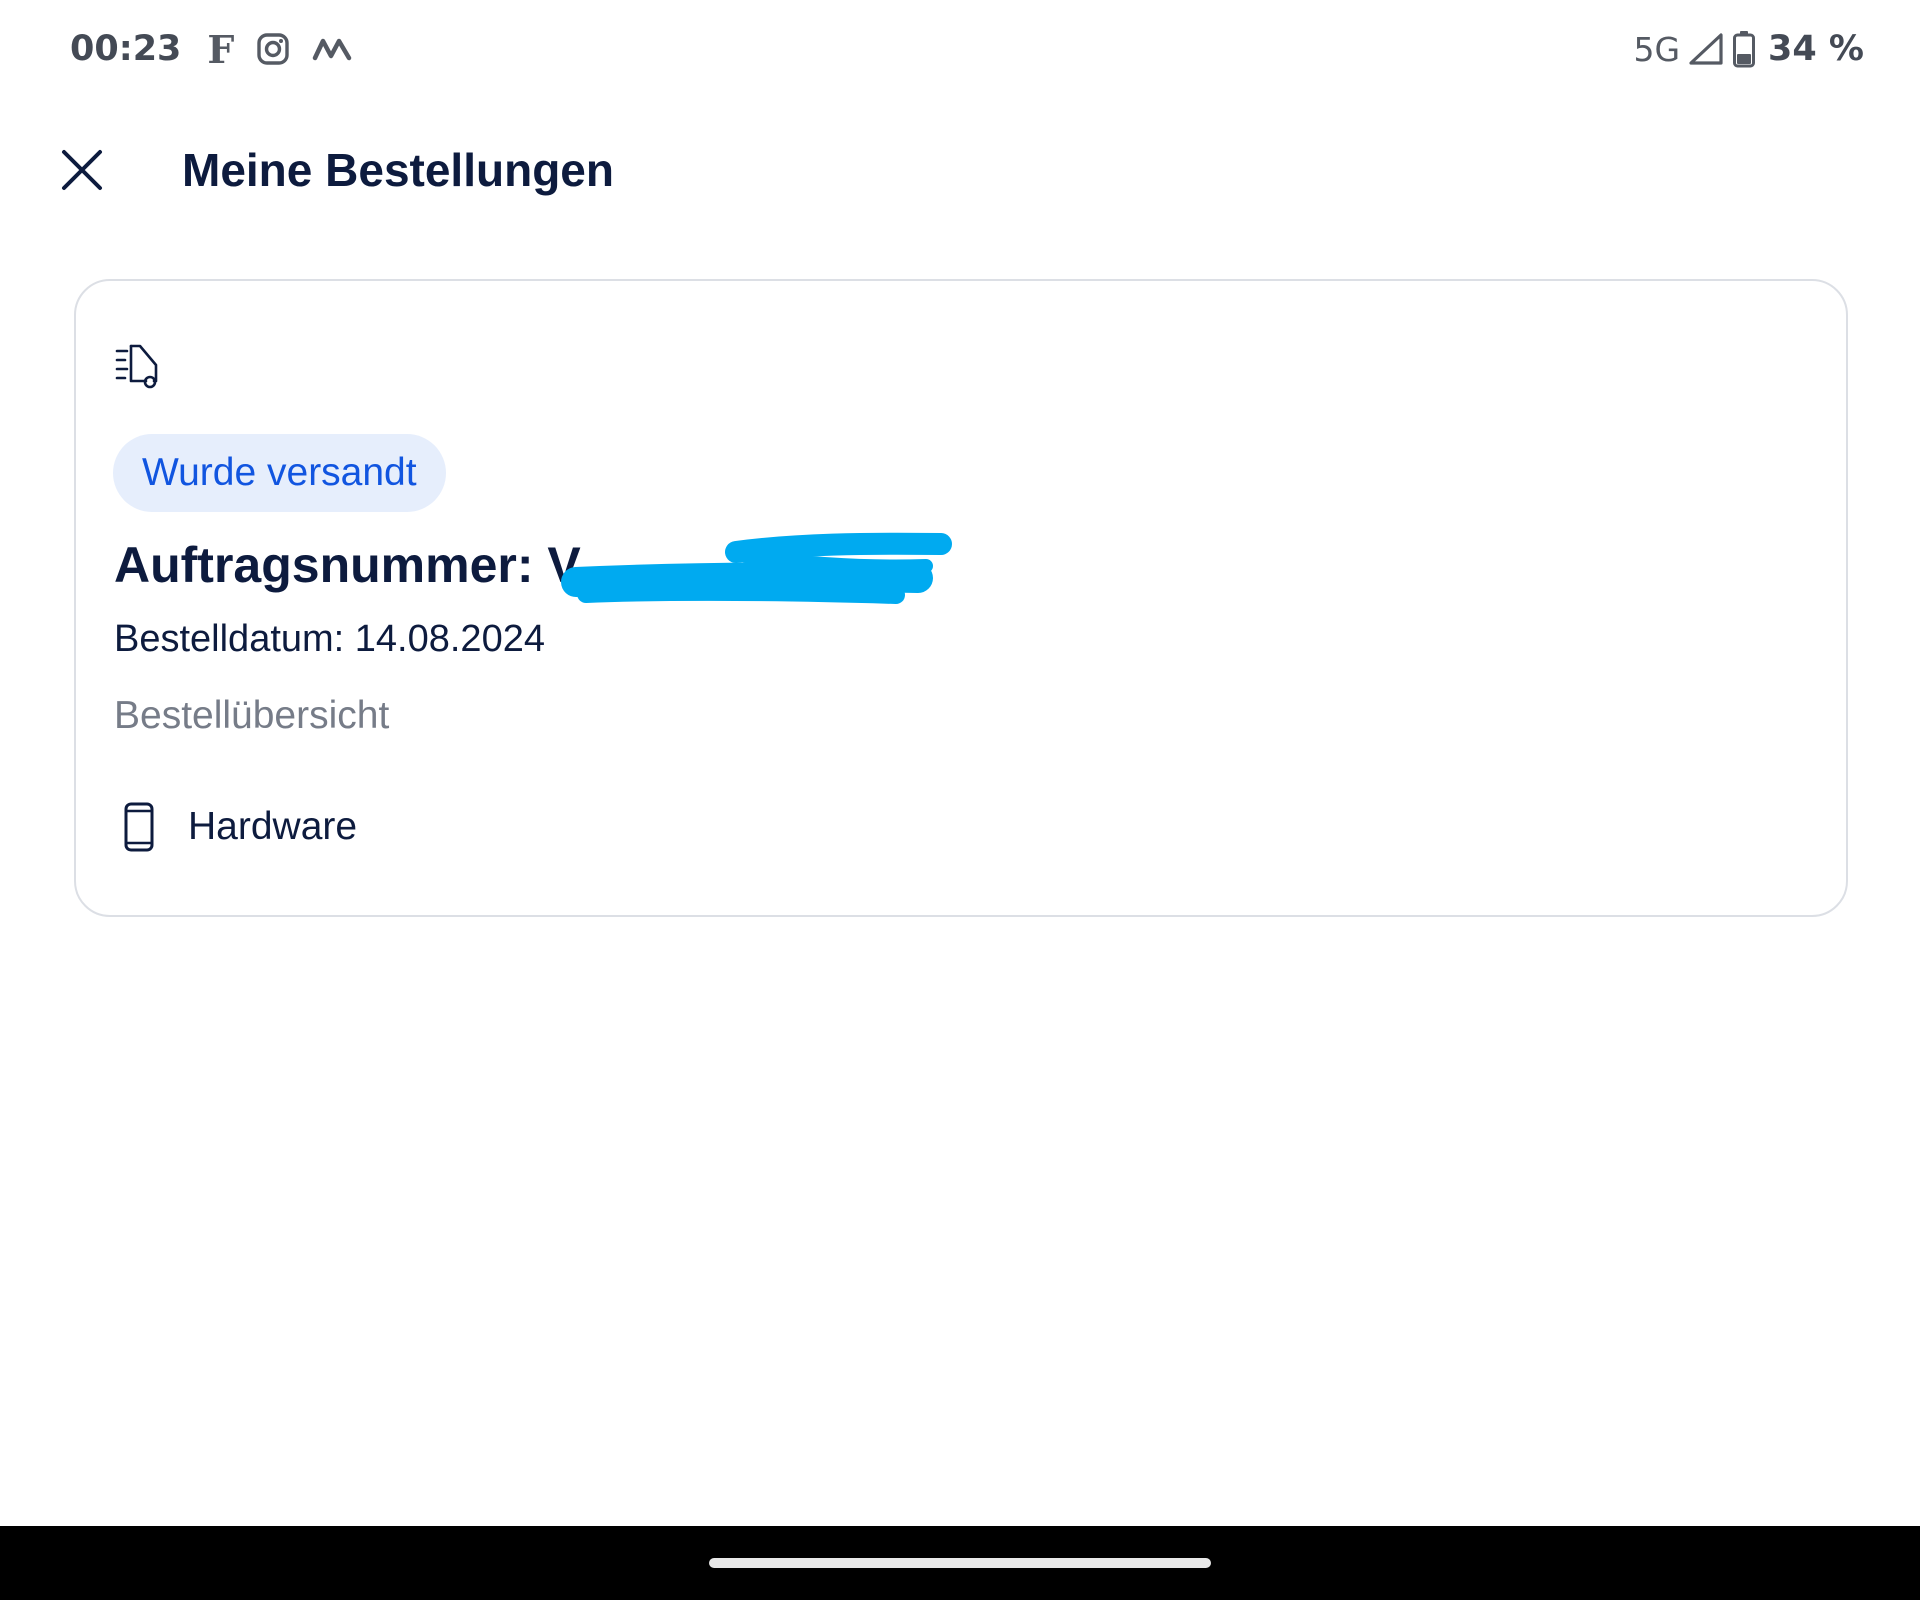 This screenshot has height=1600, width=1920. I want to click on status-bar-right: 5G 34 %, so click(1748, 49).